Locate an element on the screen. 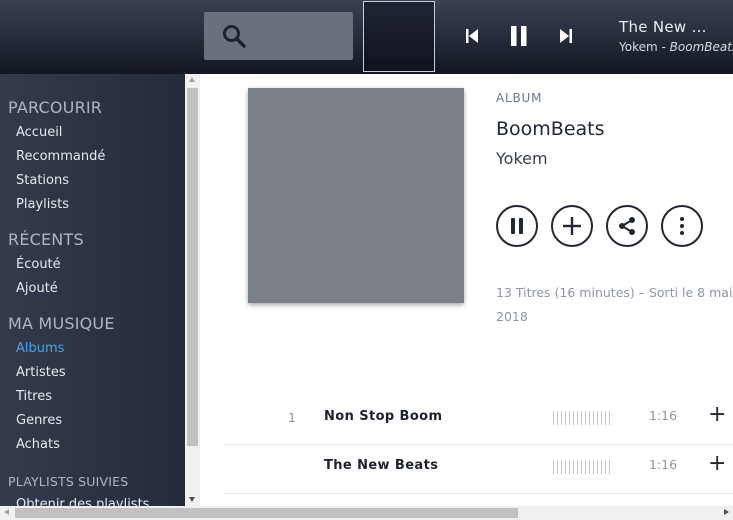 This screenshot has height=520, width=733. player-bar: The New … Yokem - BoomBeats is located at coordinates (366, 37).